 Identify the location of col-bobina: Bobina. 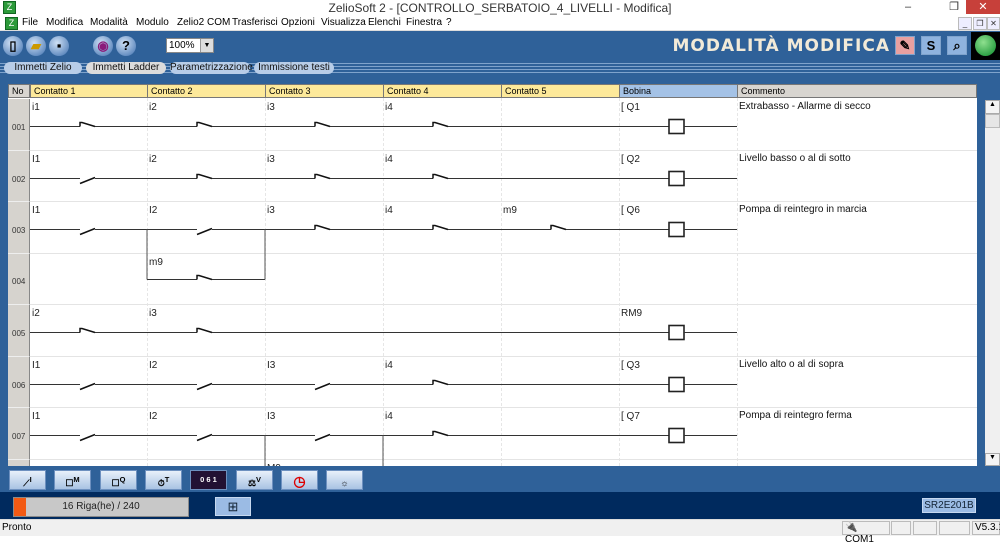
(678, 91).